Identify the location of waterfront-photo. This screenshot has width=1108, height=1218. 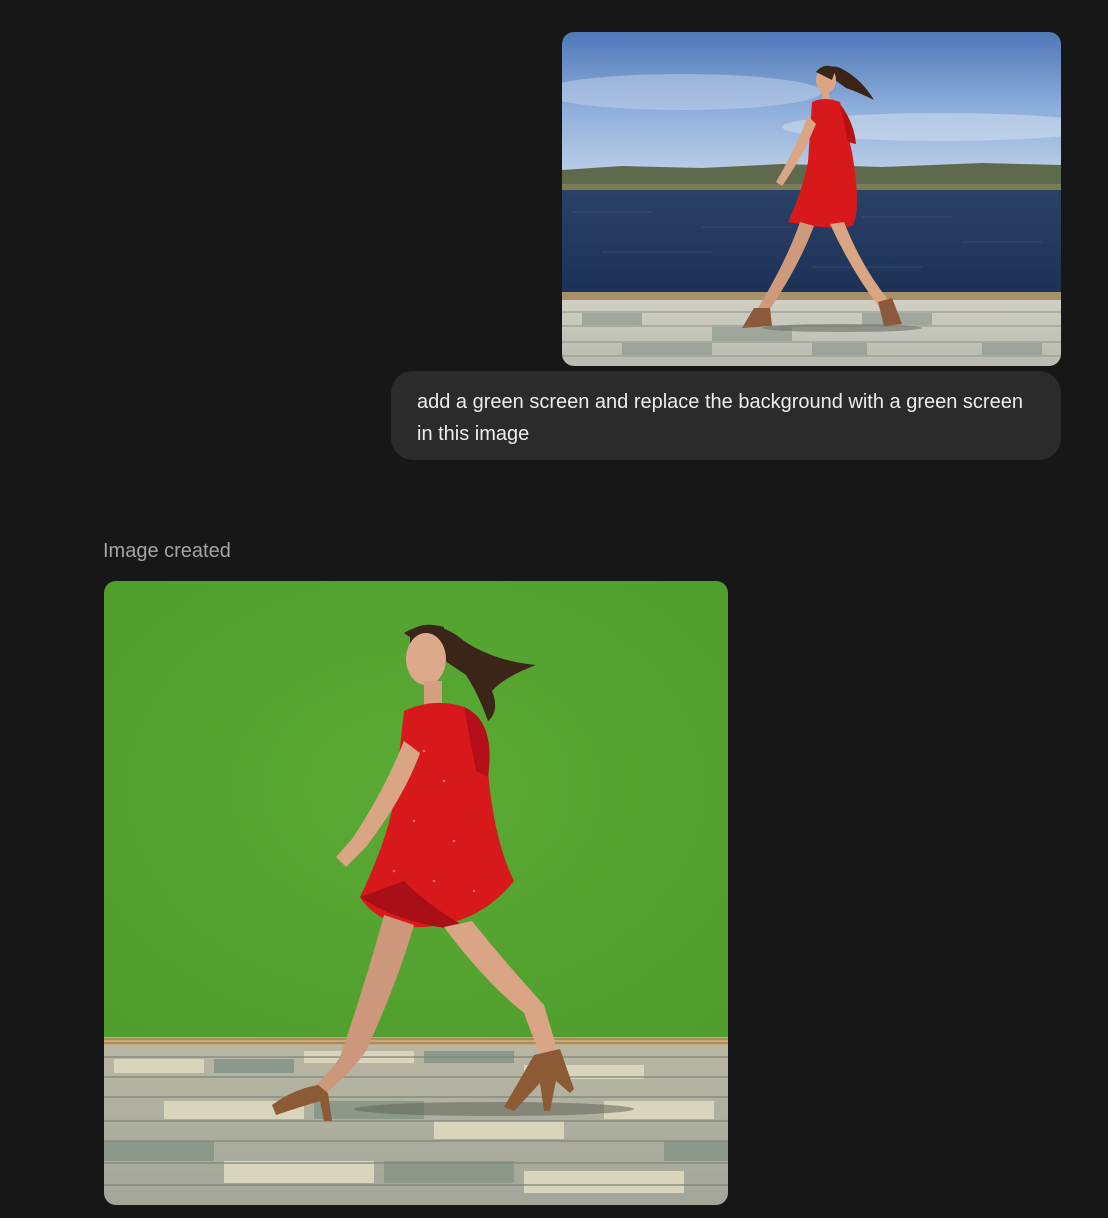
(811, 199).